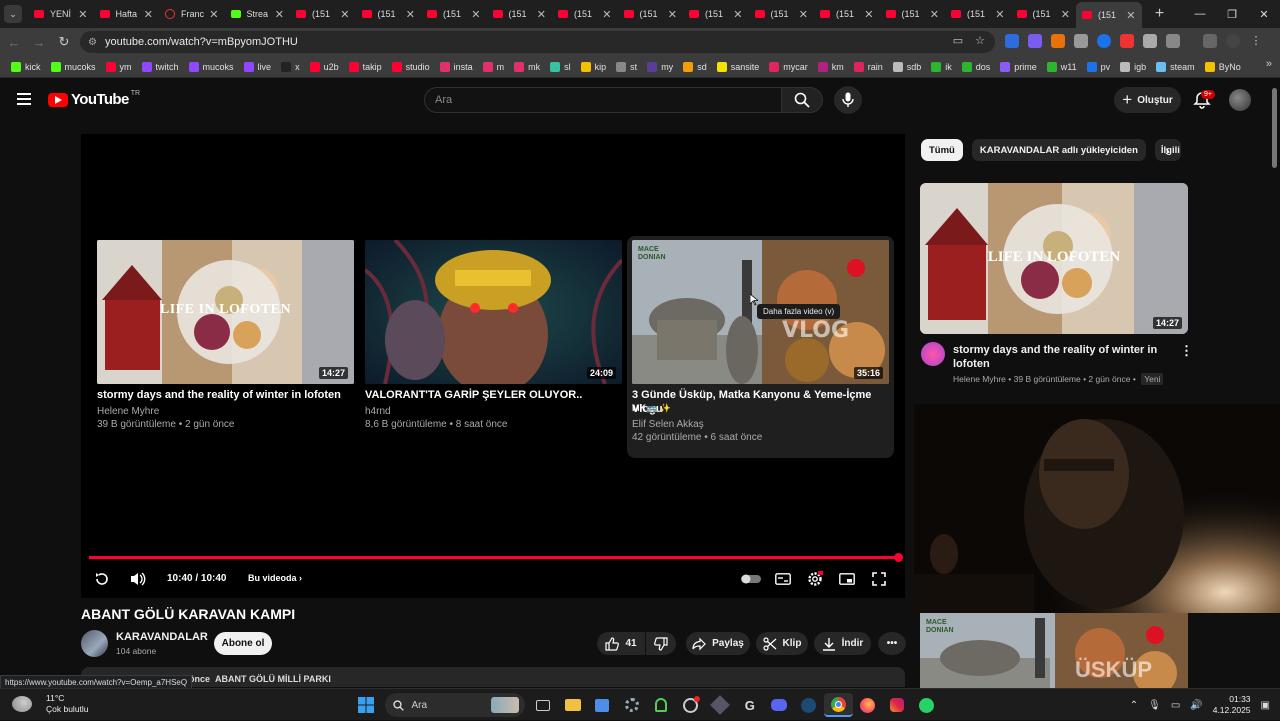  What do you see at coordinates (1196, 705) in the screenshot?
I see `speaker-icon: 🔊` at bounding box center [1196, 705].